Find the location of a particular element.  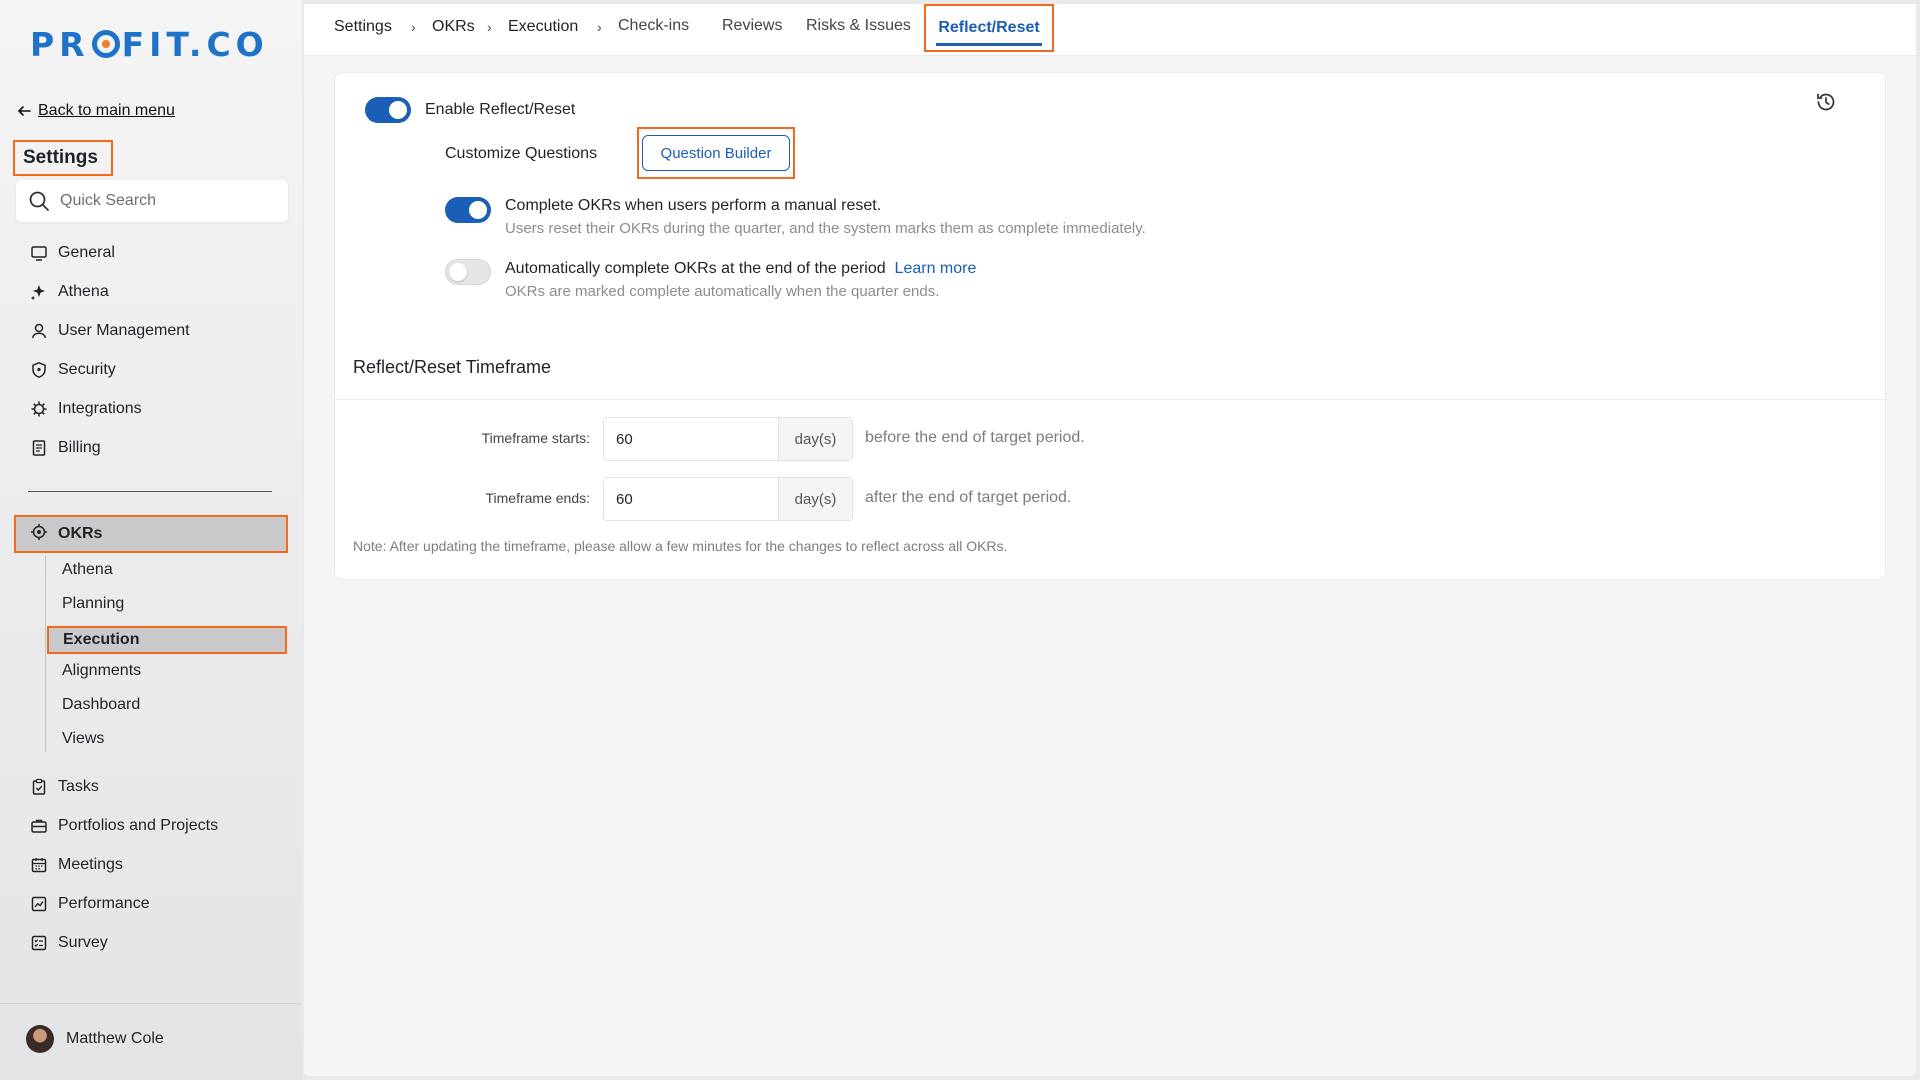

sidebar-item-label: Integrations is located at coordinates (100, 408).